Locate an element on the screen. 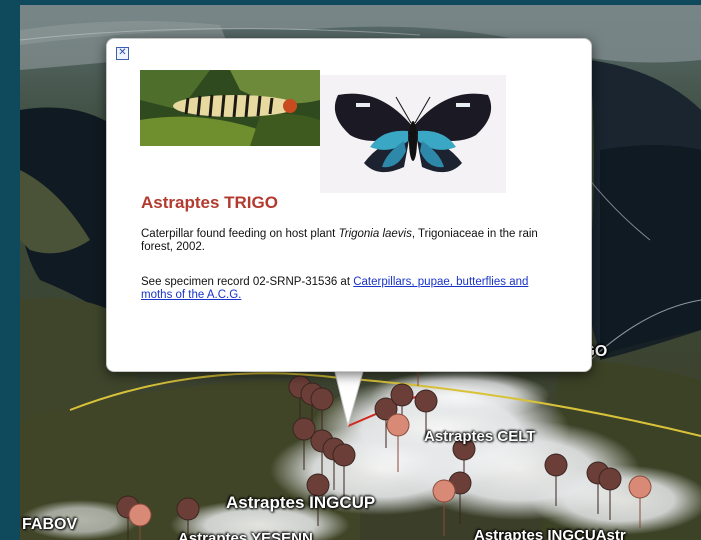  caterpillar-photo is located at coordinates (230, 108).